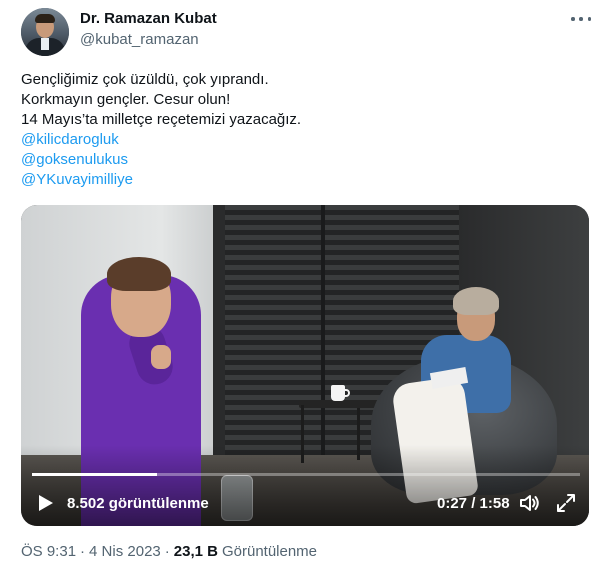 Image resolution: width=601 pixels, height=579 pixels. I want to click on mention-link: @goksenulukus, so click(301, 160).